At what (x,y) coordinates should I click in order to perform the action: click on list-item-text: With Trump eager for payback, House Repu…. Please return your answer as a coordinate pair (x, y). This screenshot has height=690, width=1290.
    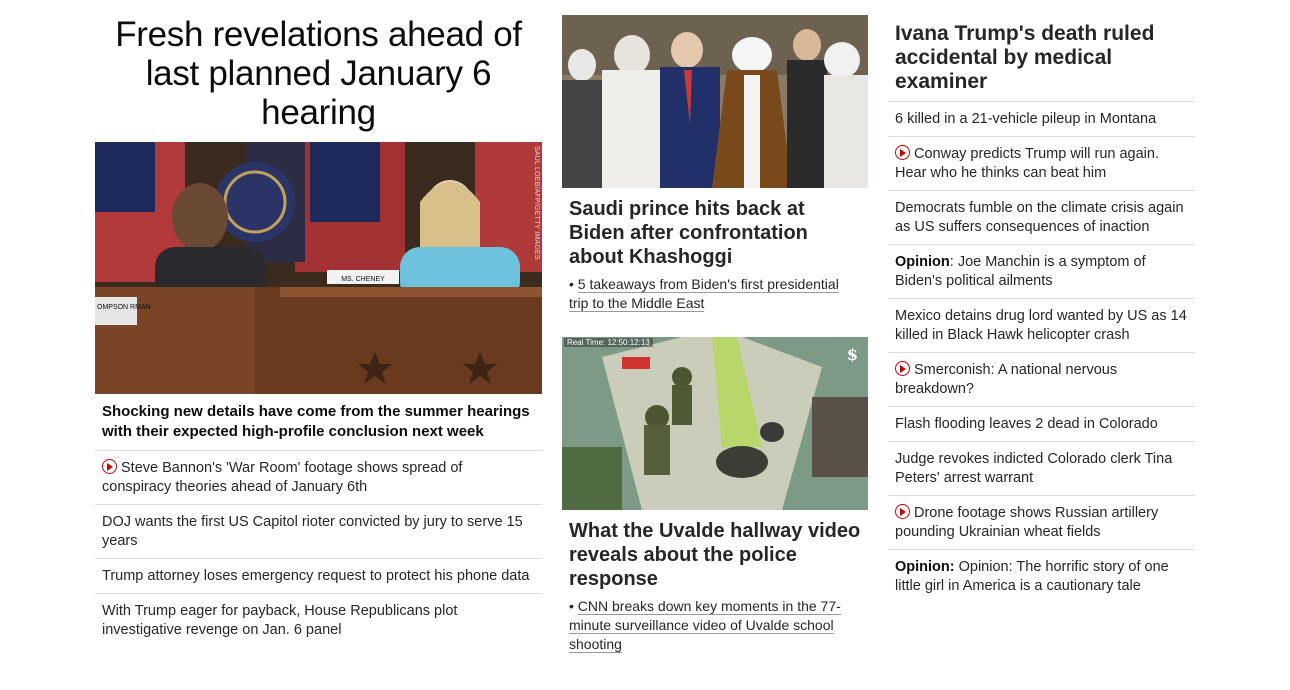
    Looking at the image, I should click on (280, 620).